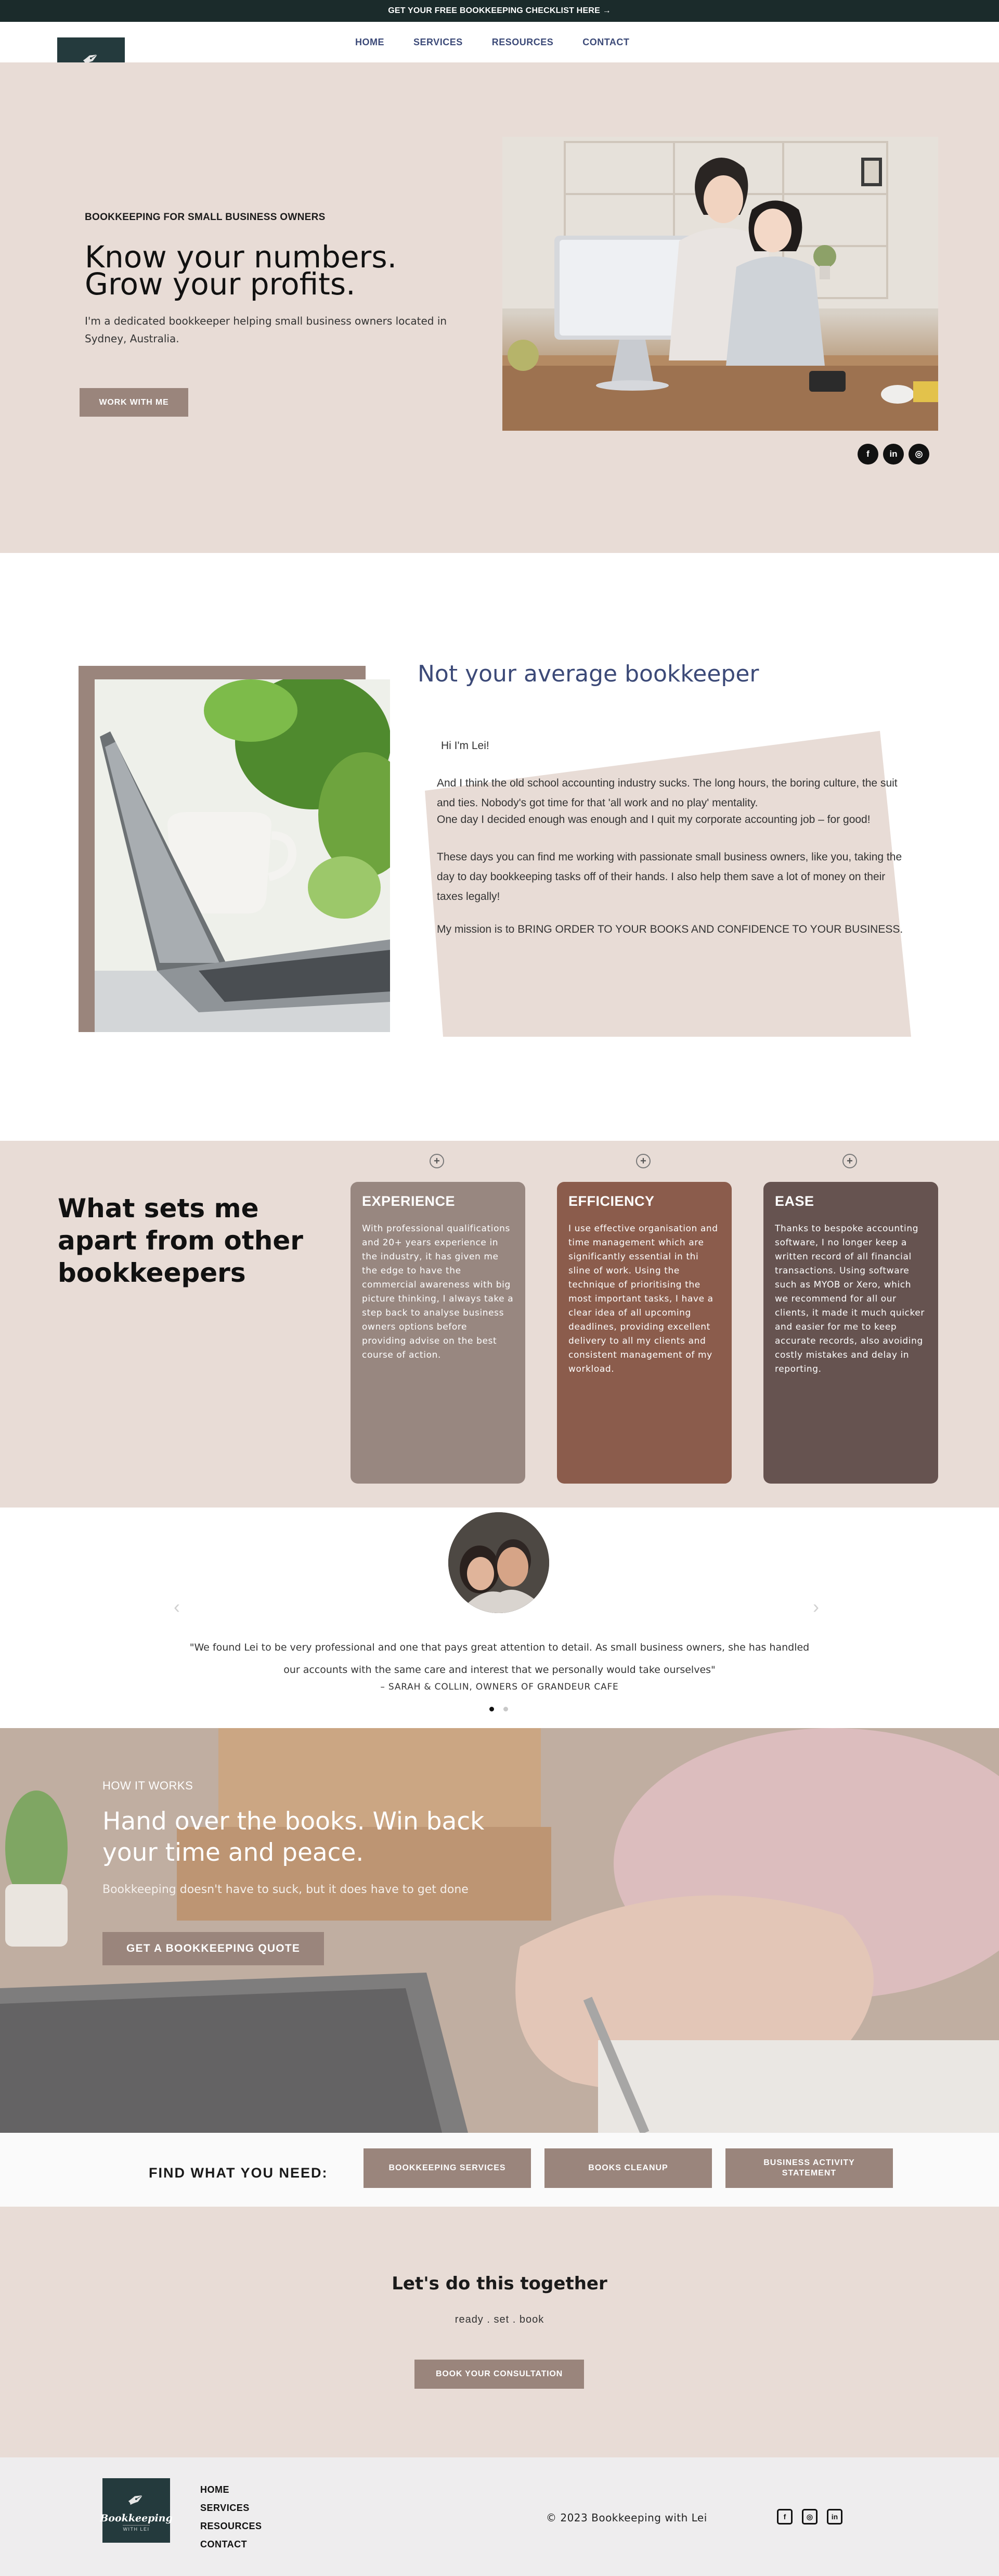 This screenshot has width=999, height=2576. What do you see at coordinates (465, 746) in the screenshot?
I see `about-greeting: Hi I'm Lei!` at bounding box center [465, 746].